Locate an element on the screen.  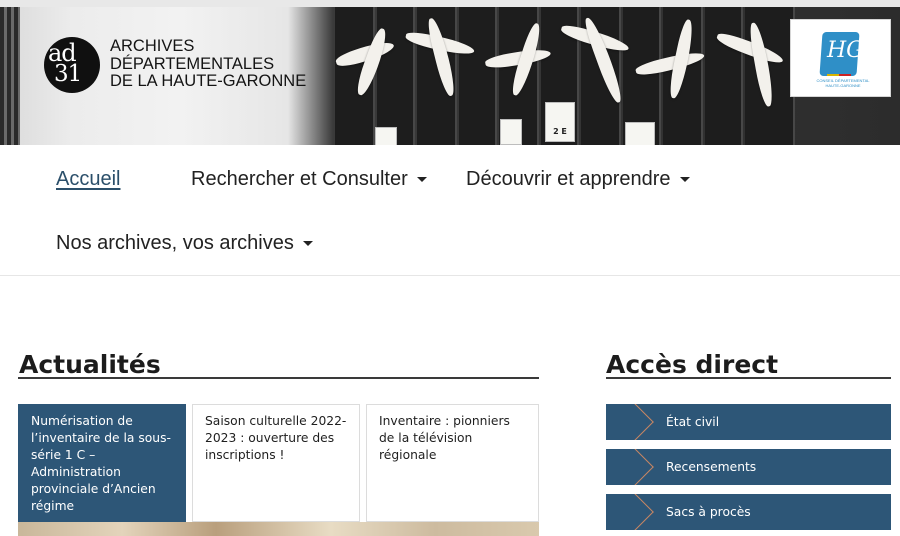
news-featured-image is located at coordinates (278, 529).